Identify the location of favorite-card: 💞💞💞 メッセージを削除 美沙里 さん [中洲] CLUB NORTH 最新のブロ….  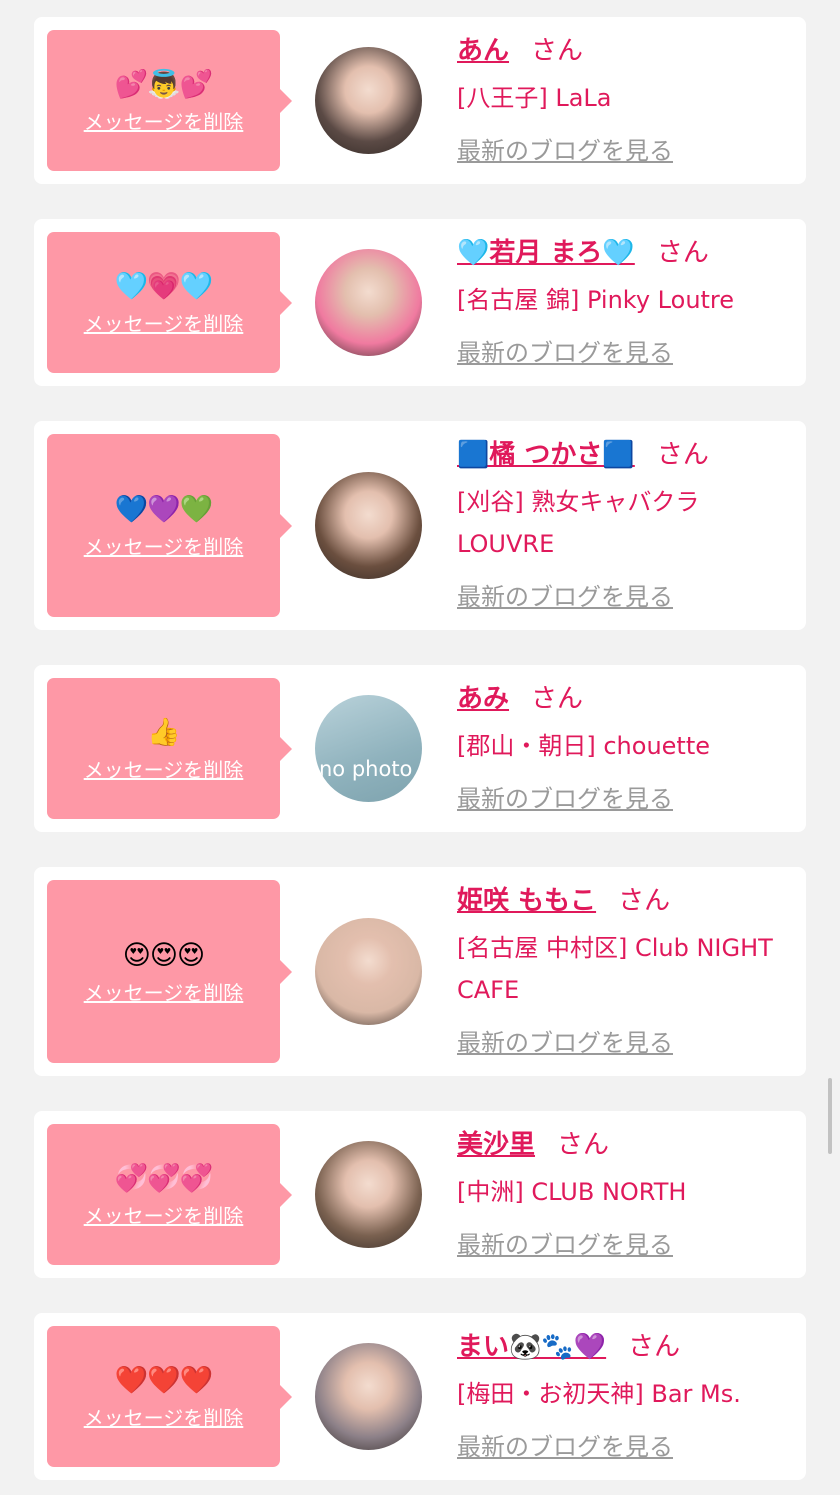
(420, 1194).